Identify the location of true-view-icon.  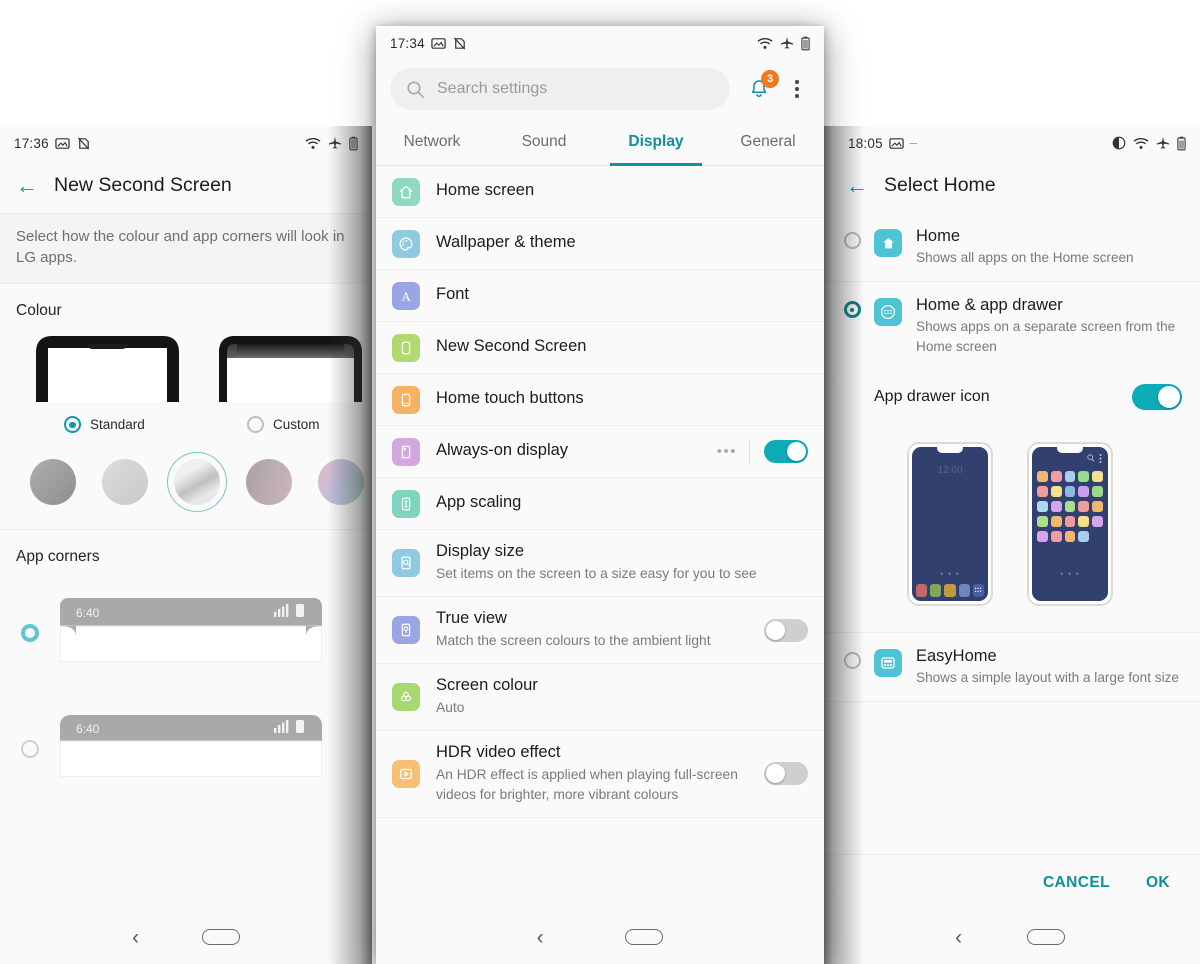
(406, 630).